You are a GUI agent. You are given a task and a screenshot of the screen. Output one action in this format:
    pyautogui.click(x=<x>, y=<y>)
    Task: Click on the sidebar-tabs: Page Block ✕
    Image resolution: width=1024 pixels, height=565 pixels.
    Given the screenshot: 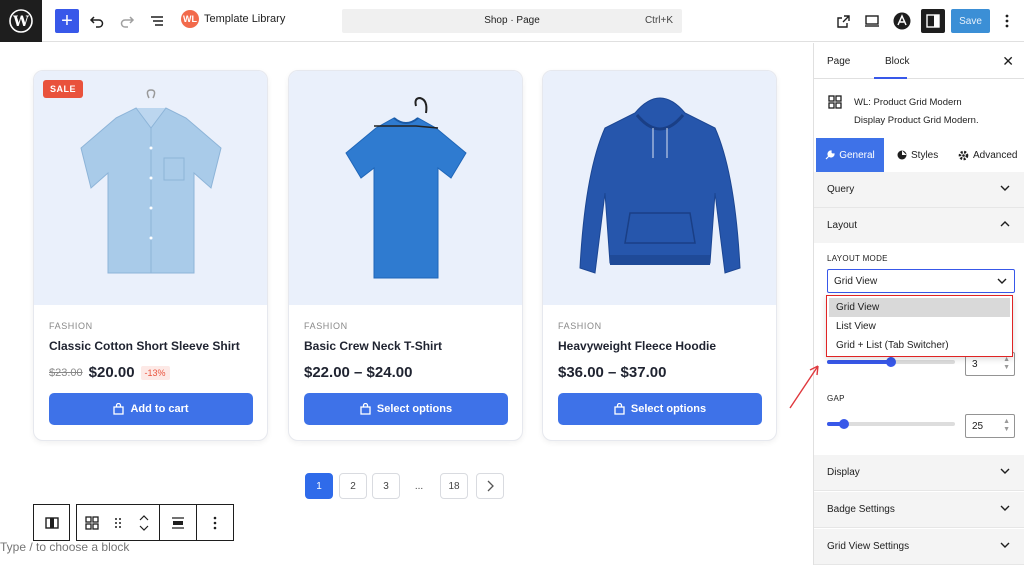 What is the action you would take?
    pyautogui.click(x=919, y=61)
    